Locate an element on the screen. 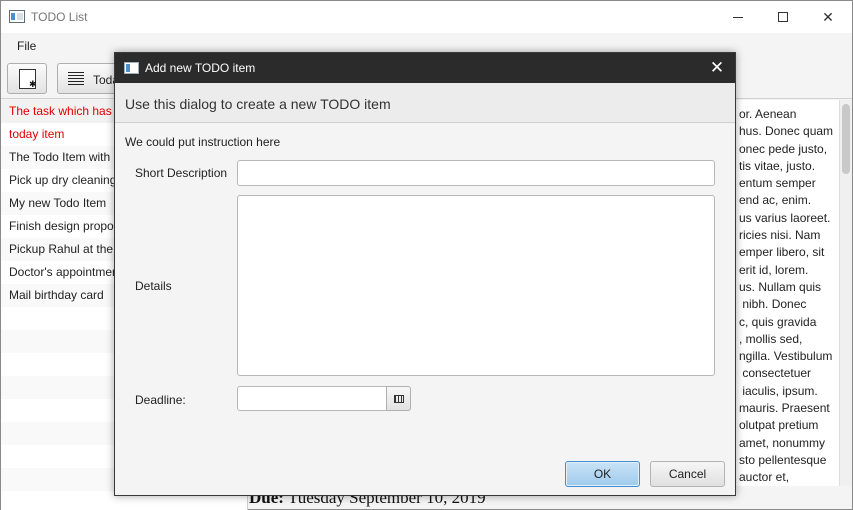 The height and width of the screenshot is (510, 853). new-document-icon is located at coordinates (28, 79).